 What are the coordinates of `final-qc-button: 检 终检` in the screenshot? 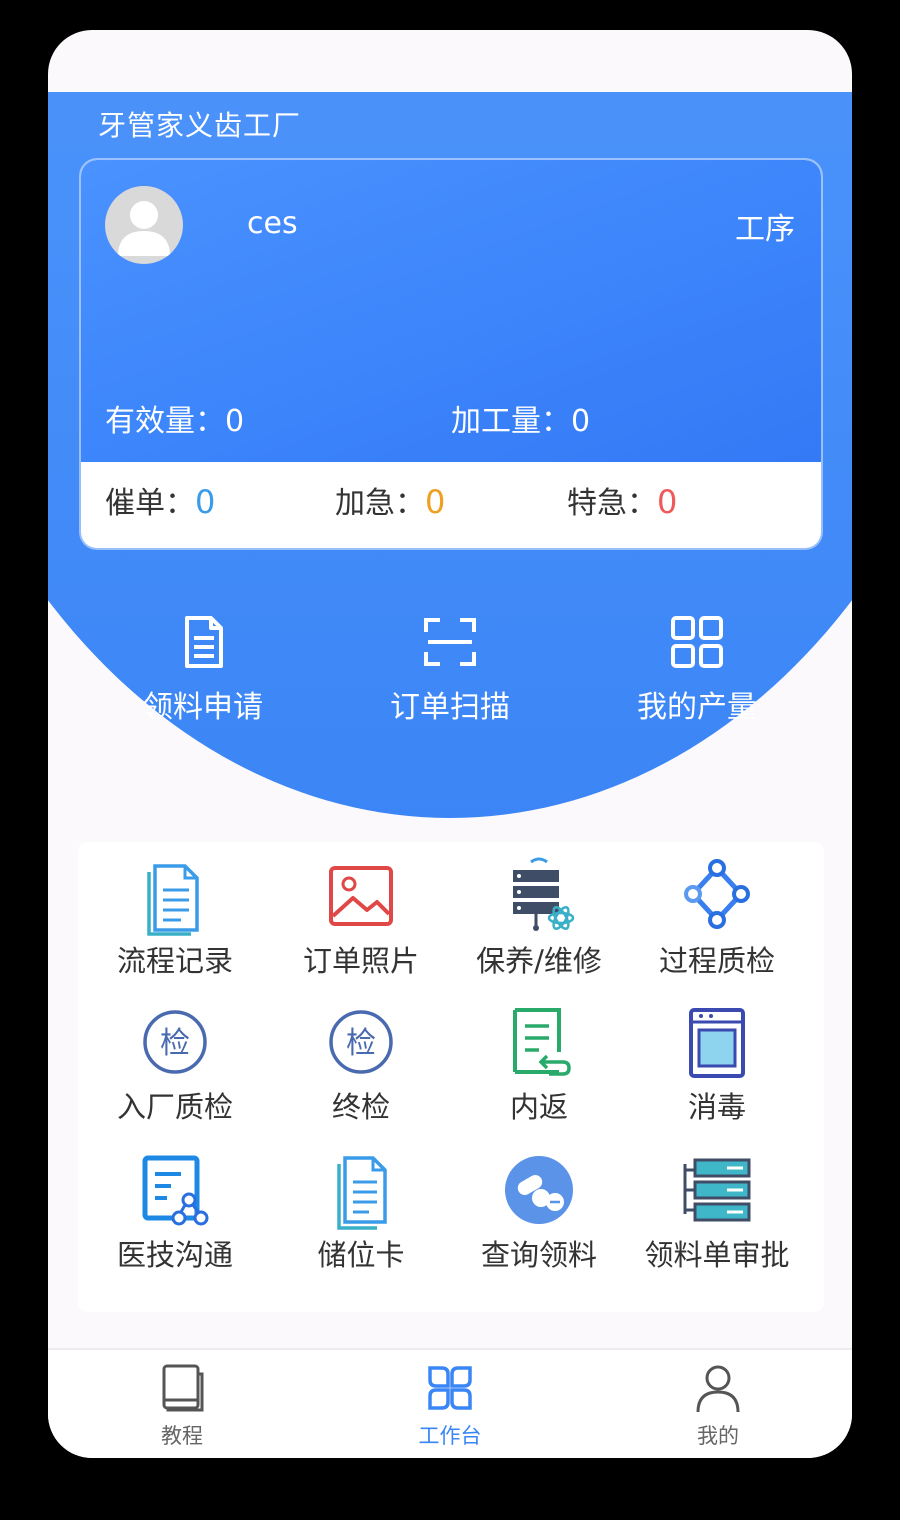 It's located at (361, 1064).